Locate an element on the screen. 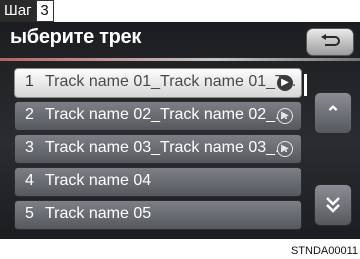 The height and width of the screenshot is (259, 360). chevron-up-icon: ⌃ is located at coordinates (333, 113).